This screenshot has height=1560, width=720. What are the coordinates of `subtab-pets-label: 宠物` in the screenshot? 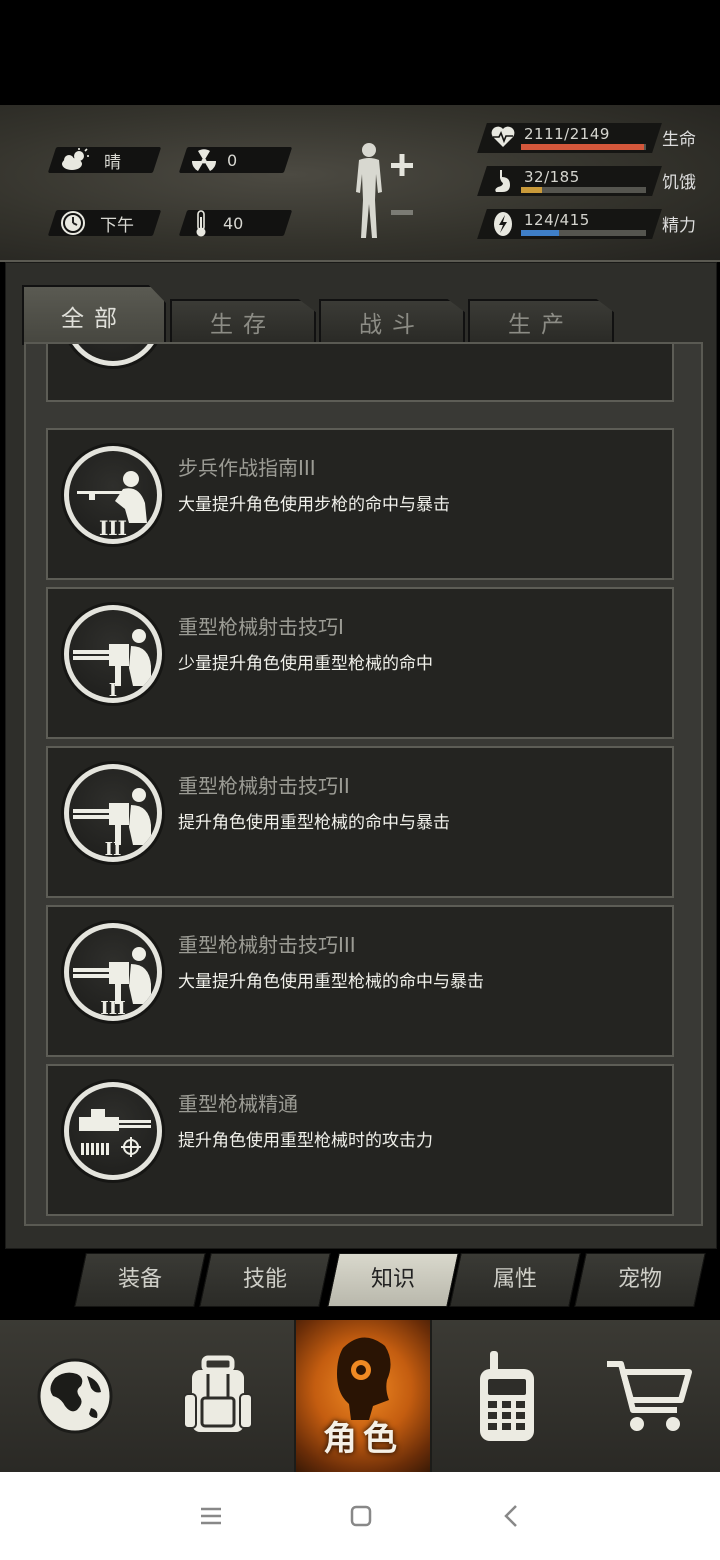 It's located at (639, 1279).